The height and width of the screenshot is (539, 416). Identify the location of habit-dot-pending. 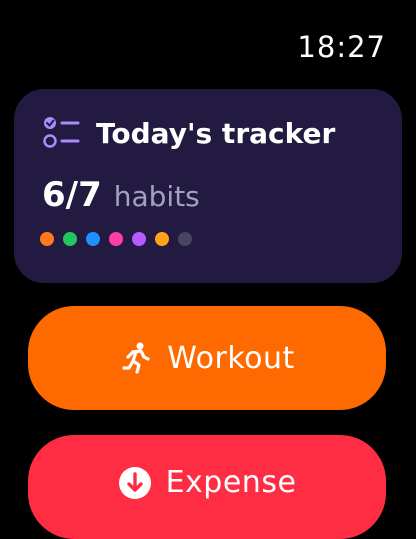
(185, 239).